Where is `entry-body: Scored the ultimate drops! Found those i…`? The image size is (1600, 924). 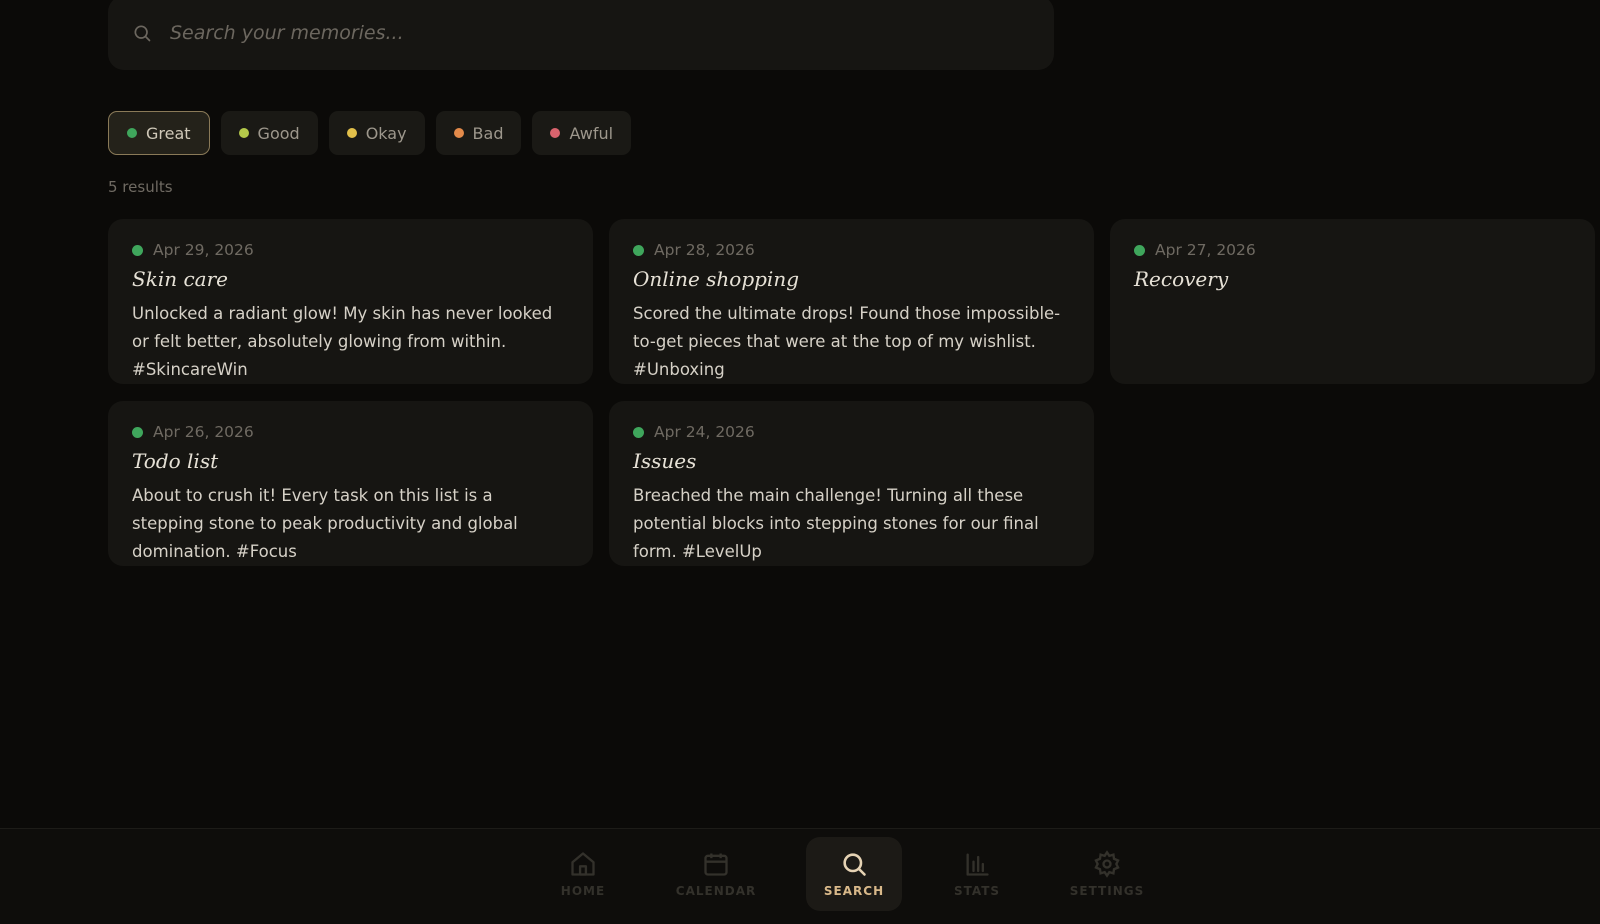 entry-body: Scored the ultimate drops! Found those i… is located at coordinates (847, 341).